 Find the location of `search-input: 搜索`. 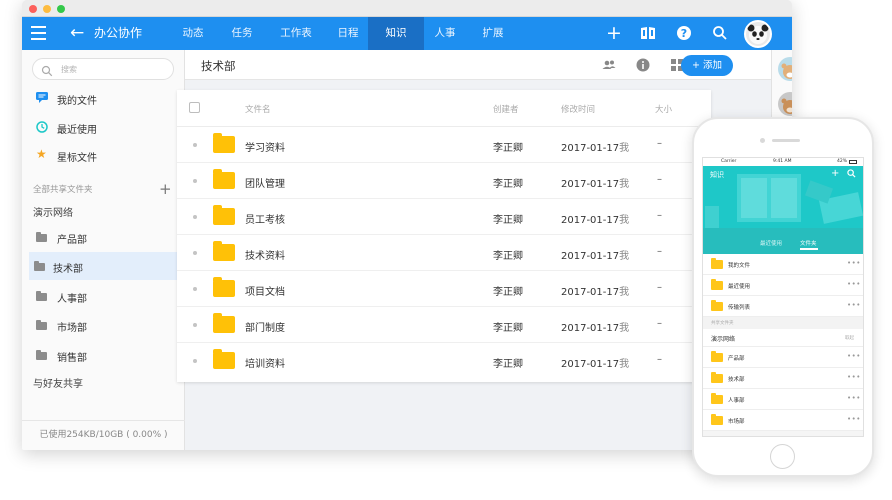

search-input: 搜索 is located at coordinates (103, 69).